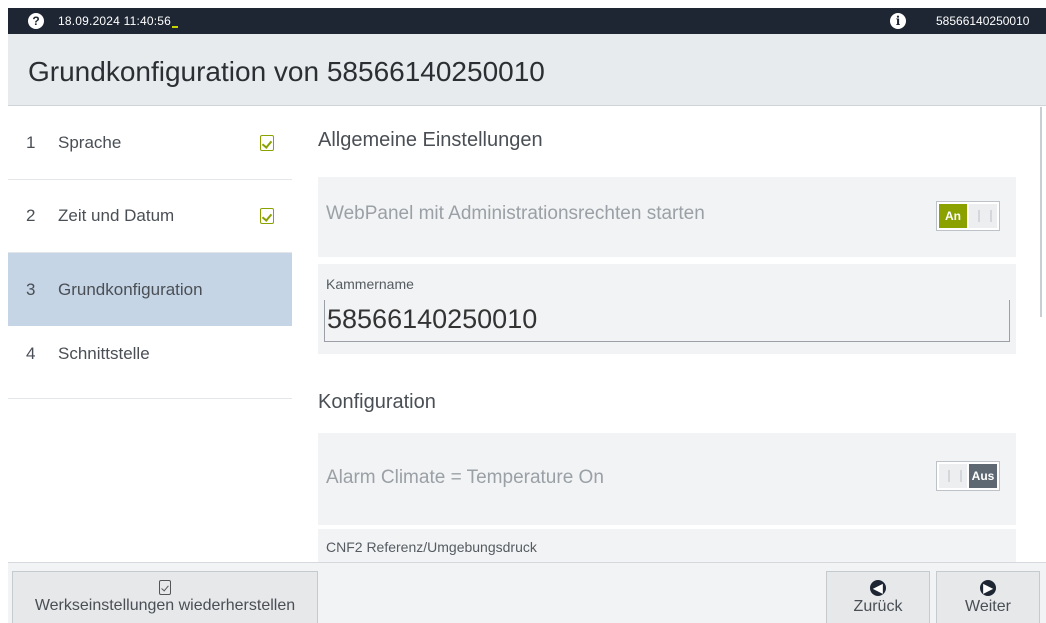 The width and height of the screenshot is (1046, 623). Describe the element at coordinates (667, 321) in the screenshot. I see `chamber-name-input: 58566140250010` at that location.